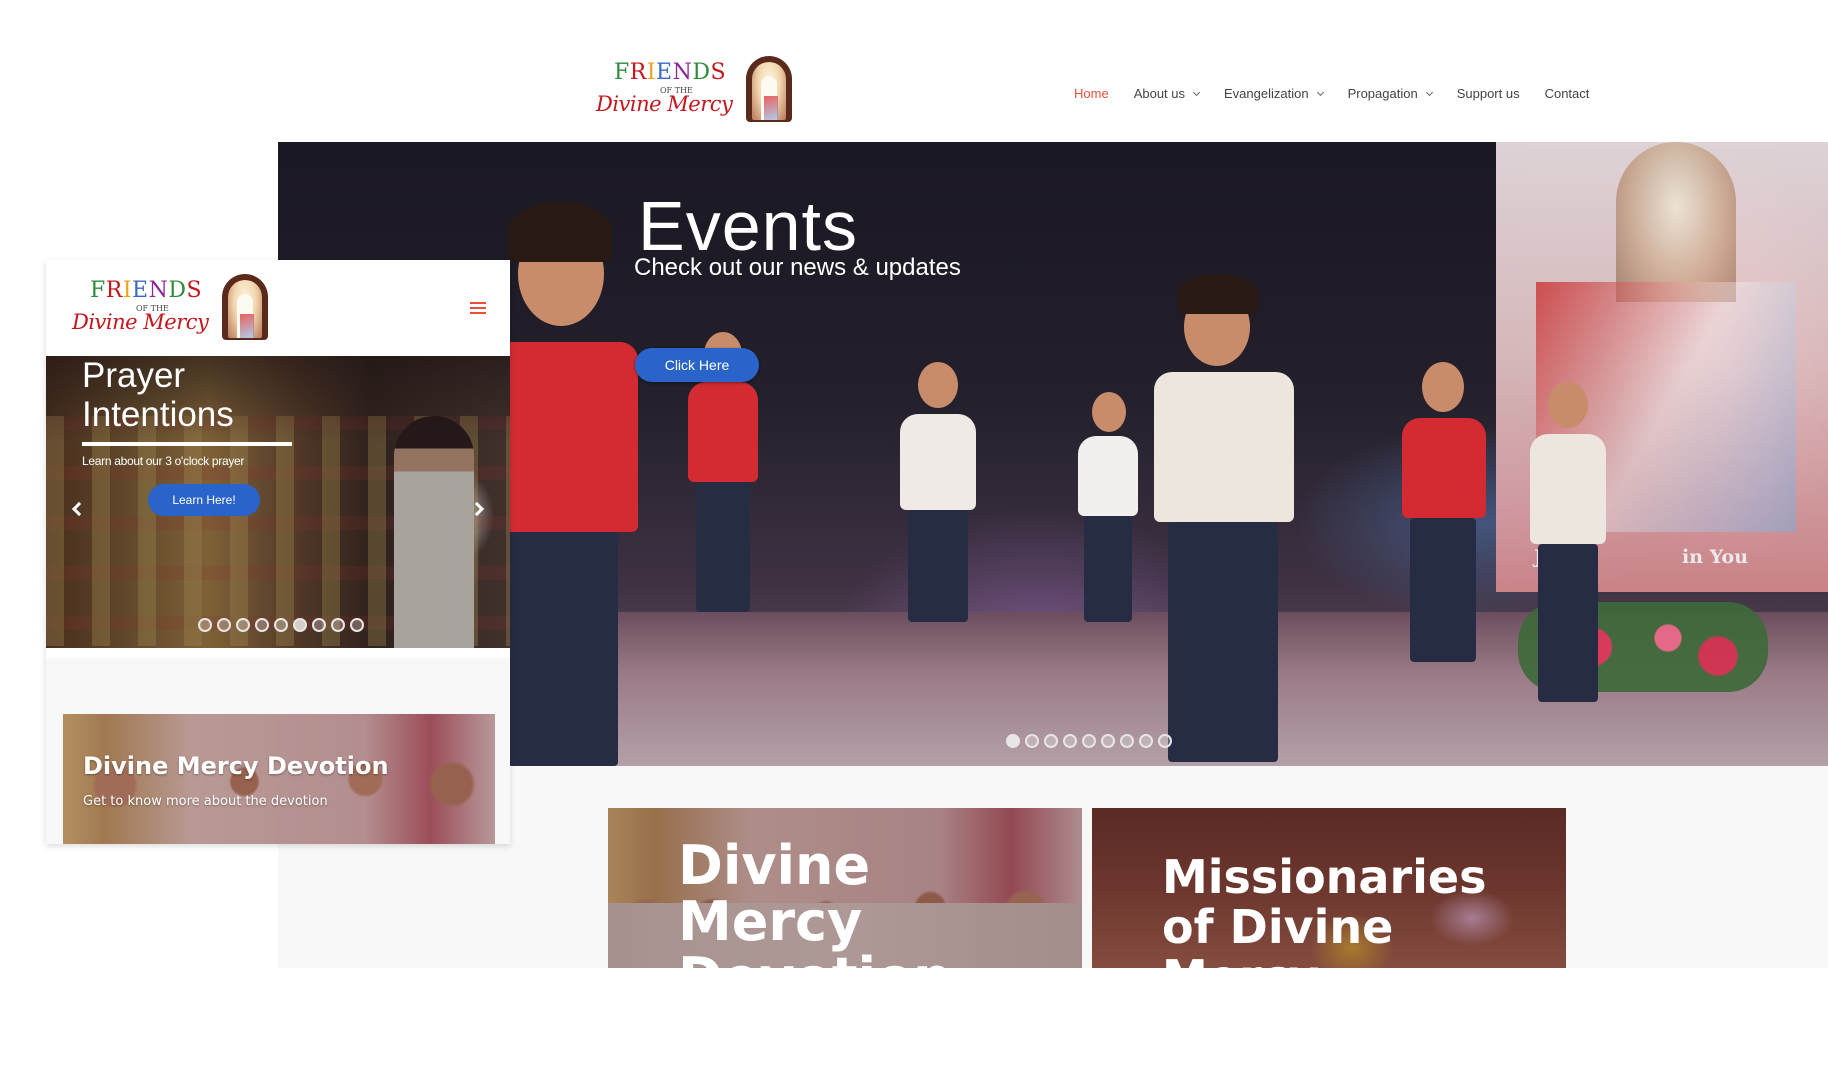 The width and height of the screenshot is (1828, 1092). Describe the element at coordinates (1715, 557) in the screenshot. I see `banner-text-right: in You` at that location.